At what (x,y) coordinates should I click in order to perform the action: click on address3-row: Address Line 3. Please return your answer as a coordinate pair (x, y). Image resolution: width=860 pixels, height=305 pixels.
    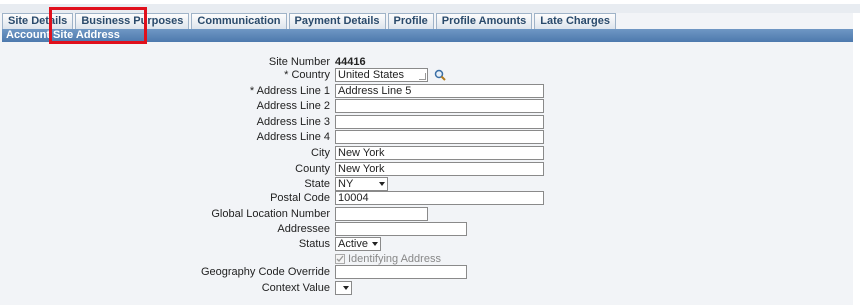
    Looking at the image, I should click on (430, 122).